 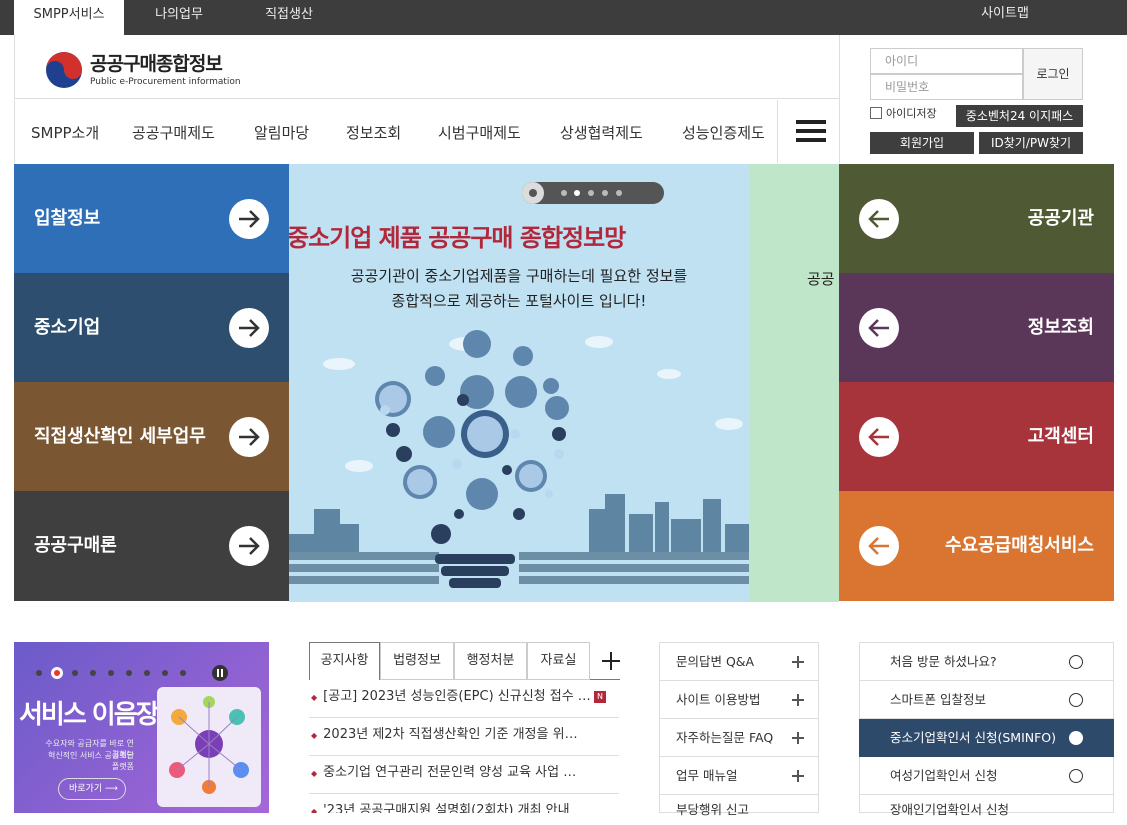 I want to click on top-tab-mywork: 나의업무, so click(x=179, y=17).